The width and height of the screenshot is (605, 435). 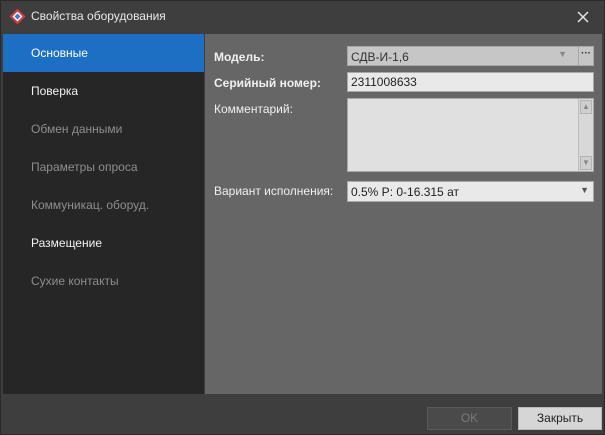 What do you see at coordinates (98, 16) in the screenshot?
I see `window-title: Свойства оборудования` at bounding box center [98, 16].